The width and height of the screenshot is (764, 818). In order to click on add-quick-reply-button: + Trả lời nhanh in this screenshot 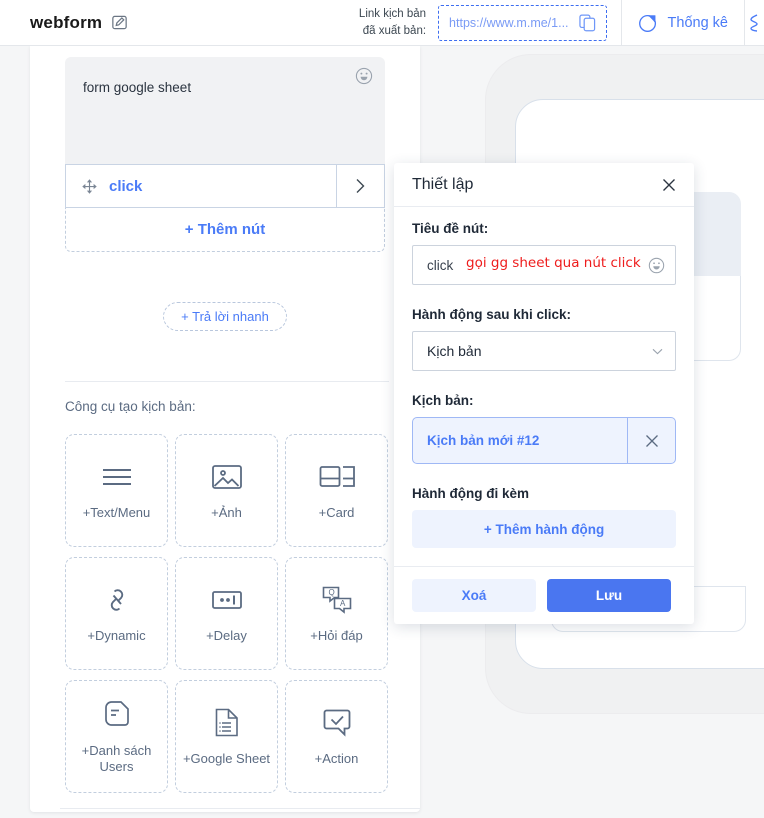, I will do `click(225, 316)`.